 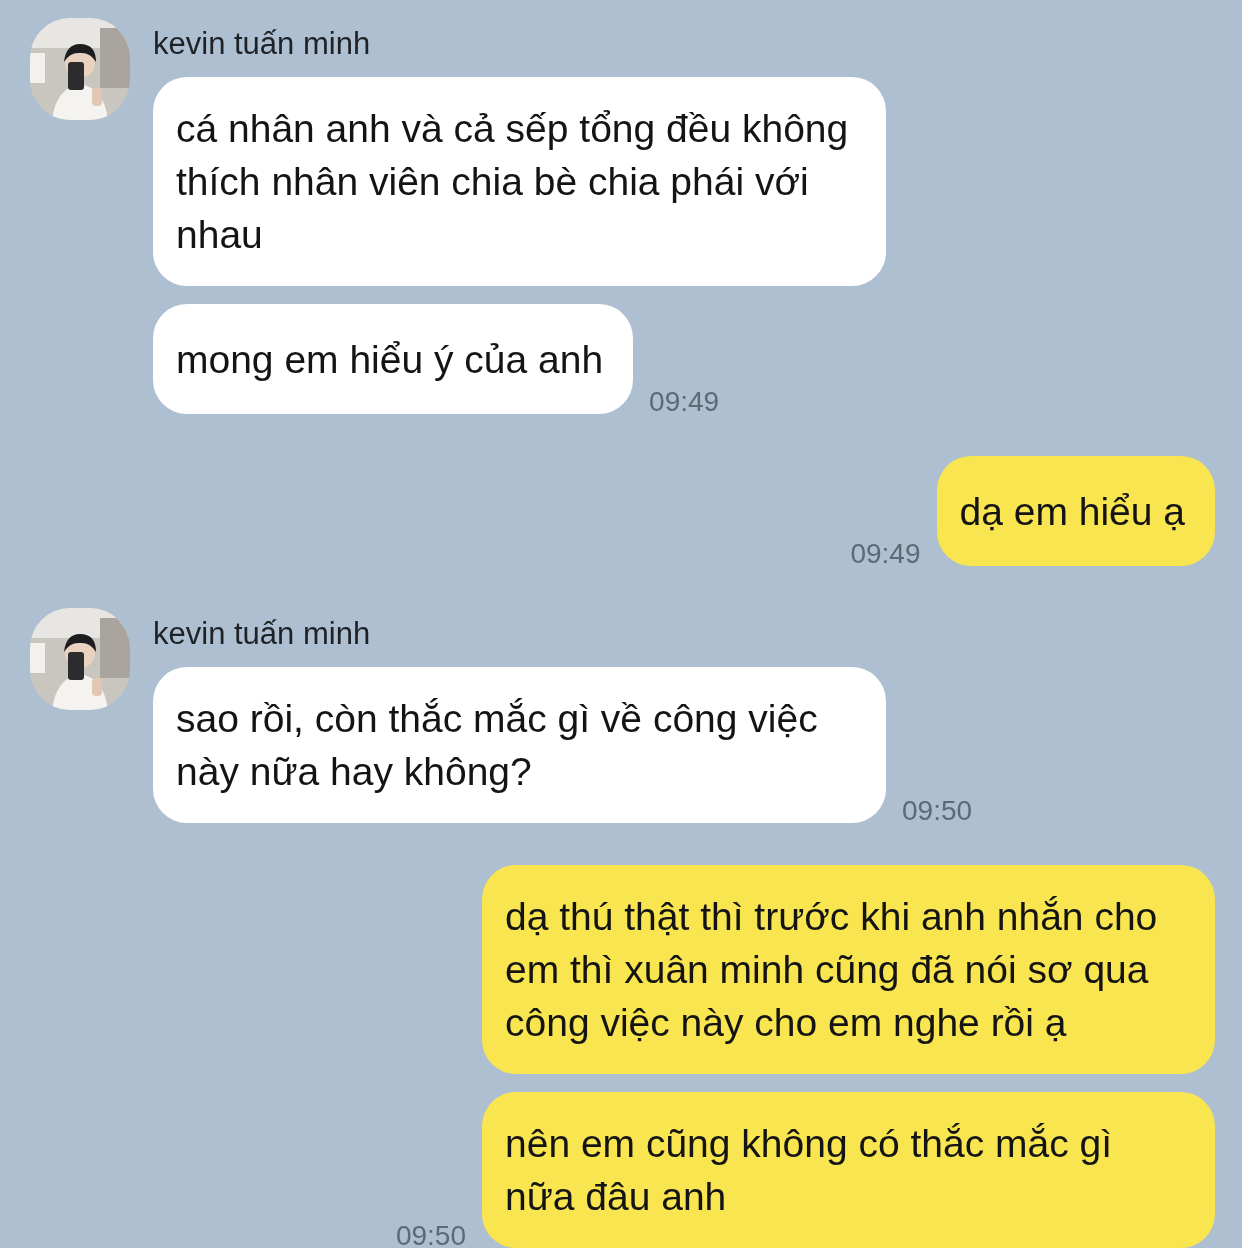 What do you see at coordinates (393, 359) in the screenshot?
I see `message-bubble: mong em hiểu ý của anh` at bounding box center [393, 359].